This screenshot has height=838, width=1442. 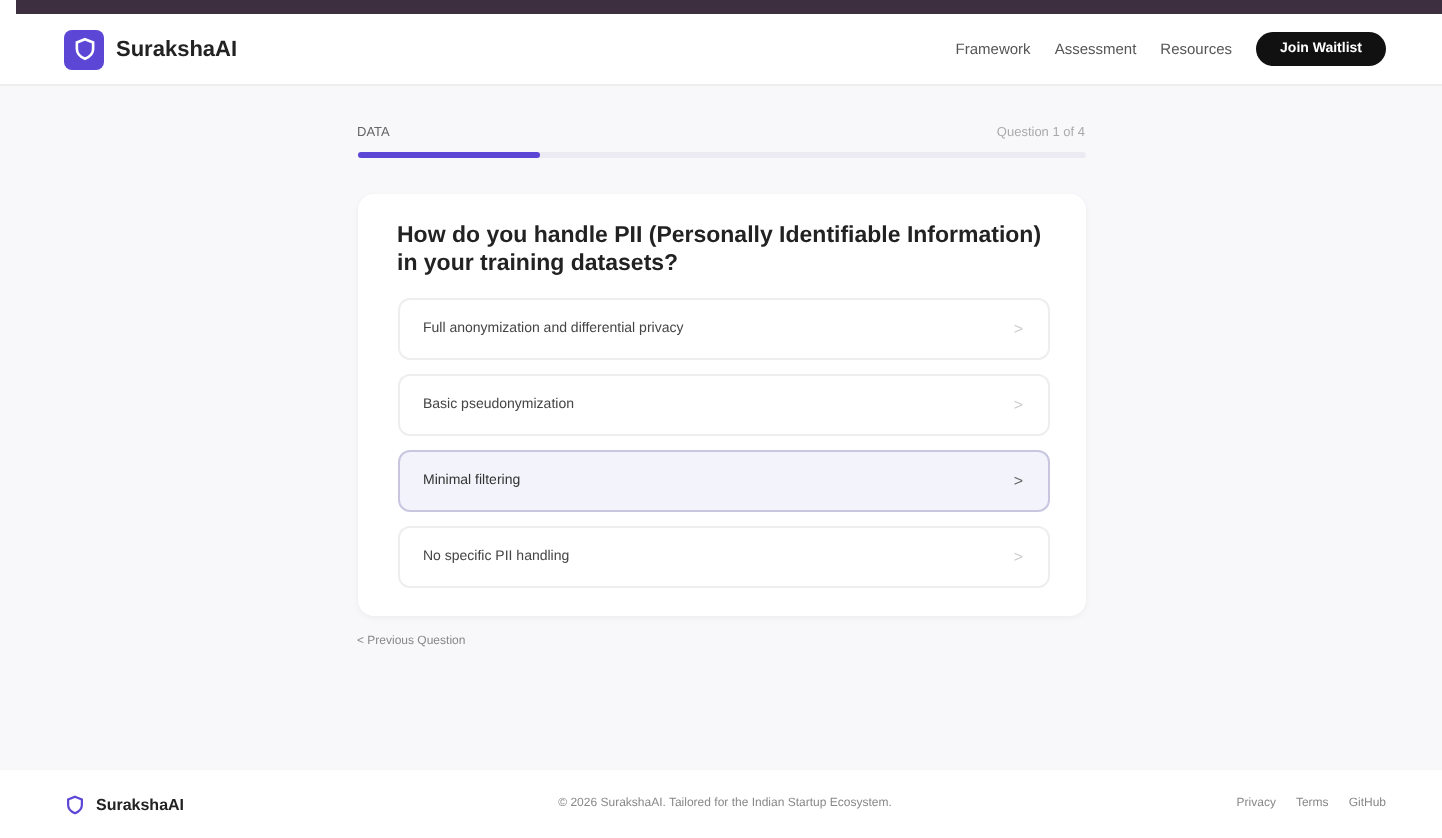 What do you see at coordinates (140, 804) in the screenshot?
I see `footer-brand: SurakshaAI` at bounding box center [140, 804].